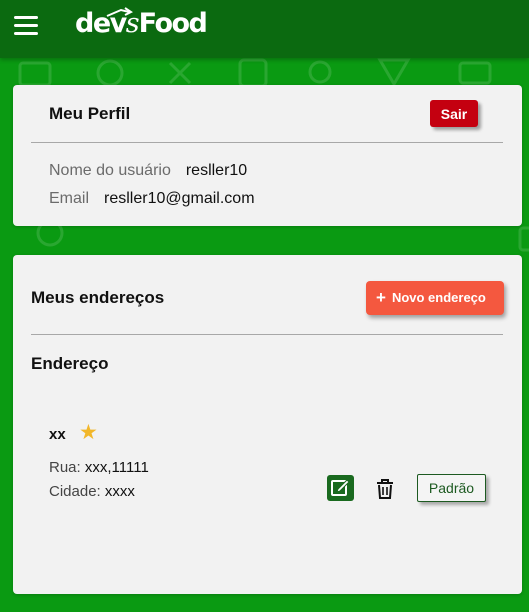 This screenshot has width=529, height=612. Describe the element at coordinates (267, 142) in the screenshot. I see `profile-divider` at that location.